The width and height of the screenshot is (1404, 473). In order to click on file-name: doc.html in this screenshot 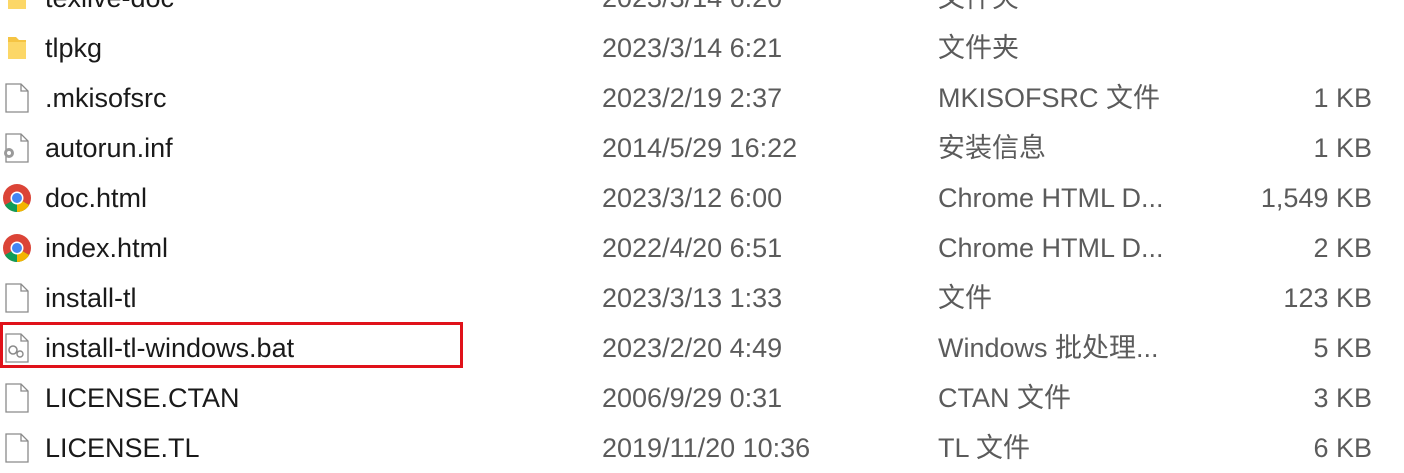, I will do `click(96, 198)`.